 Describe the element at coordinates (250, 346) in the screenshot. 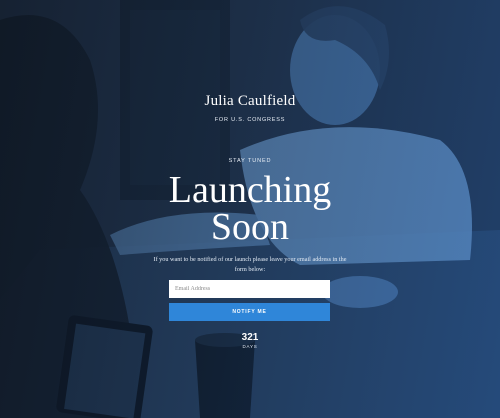

I see `countdown-unit: DAYS` at that location.